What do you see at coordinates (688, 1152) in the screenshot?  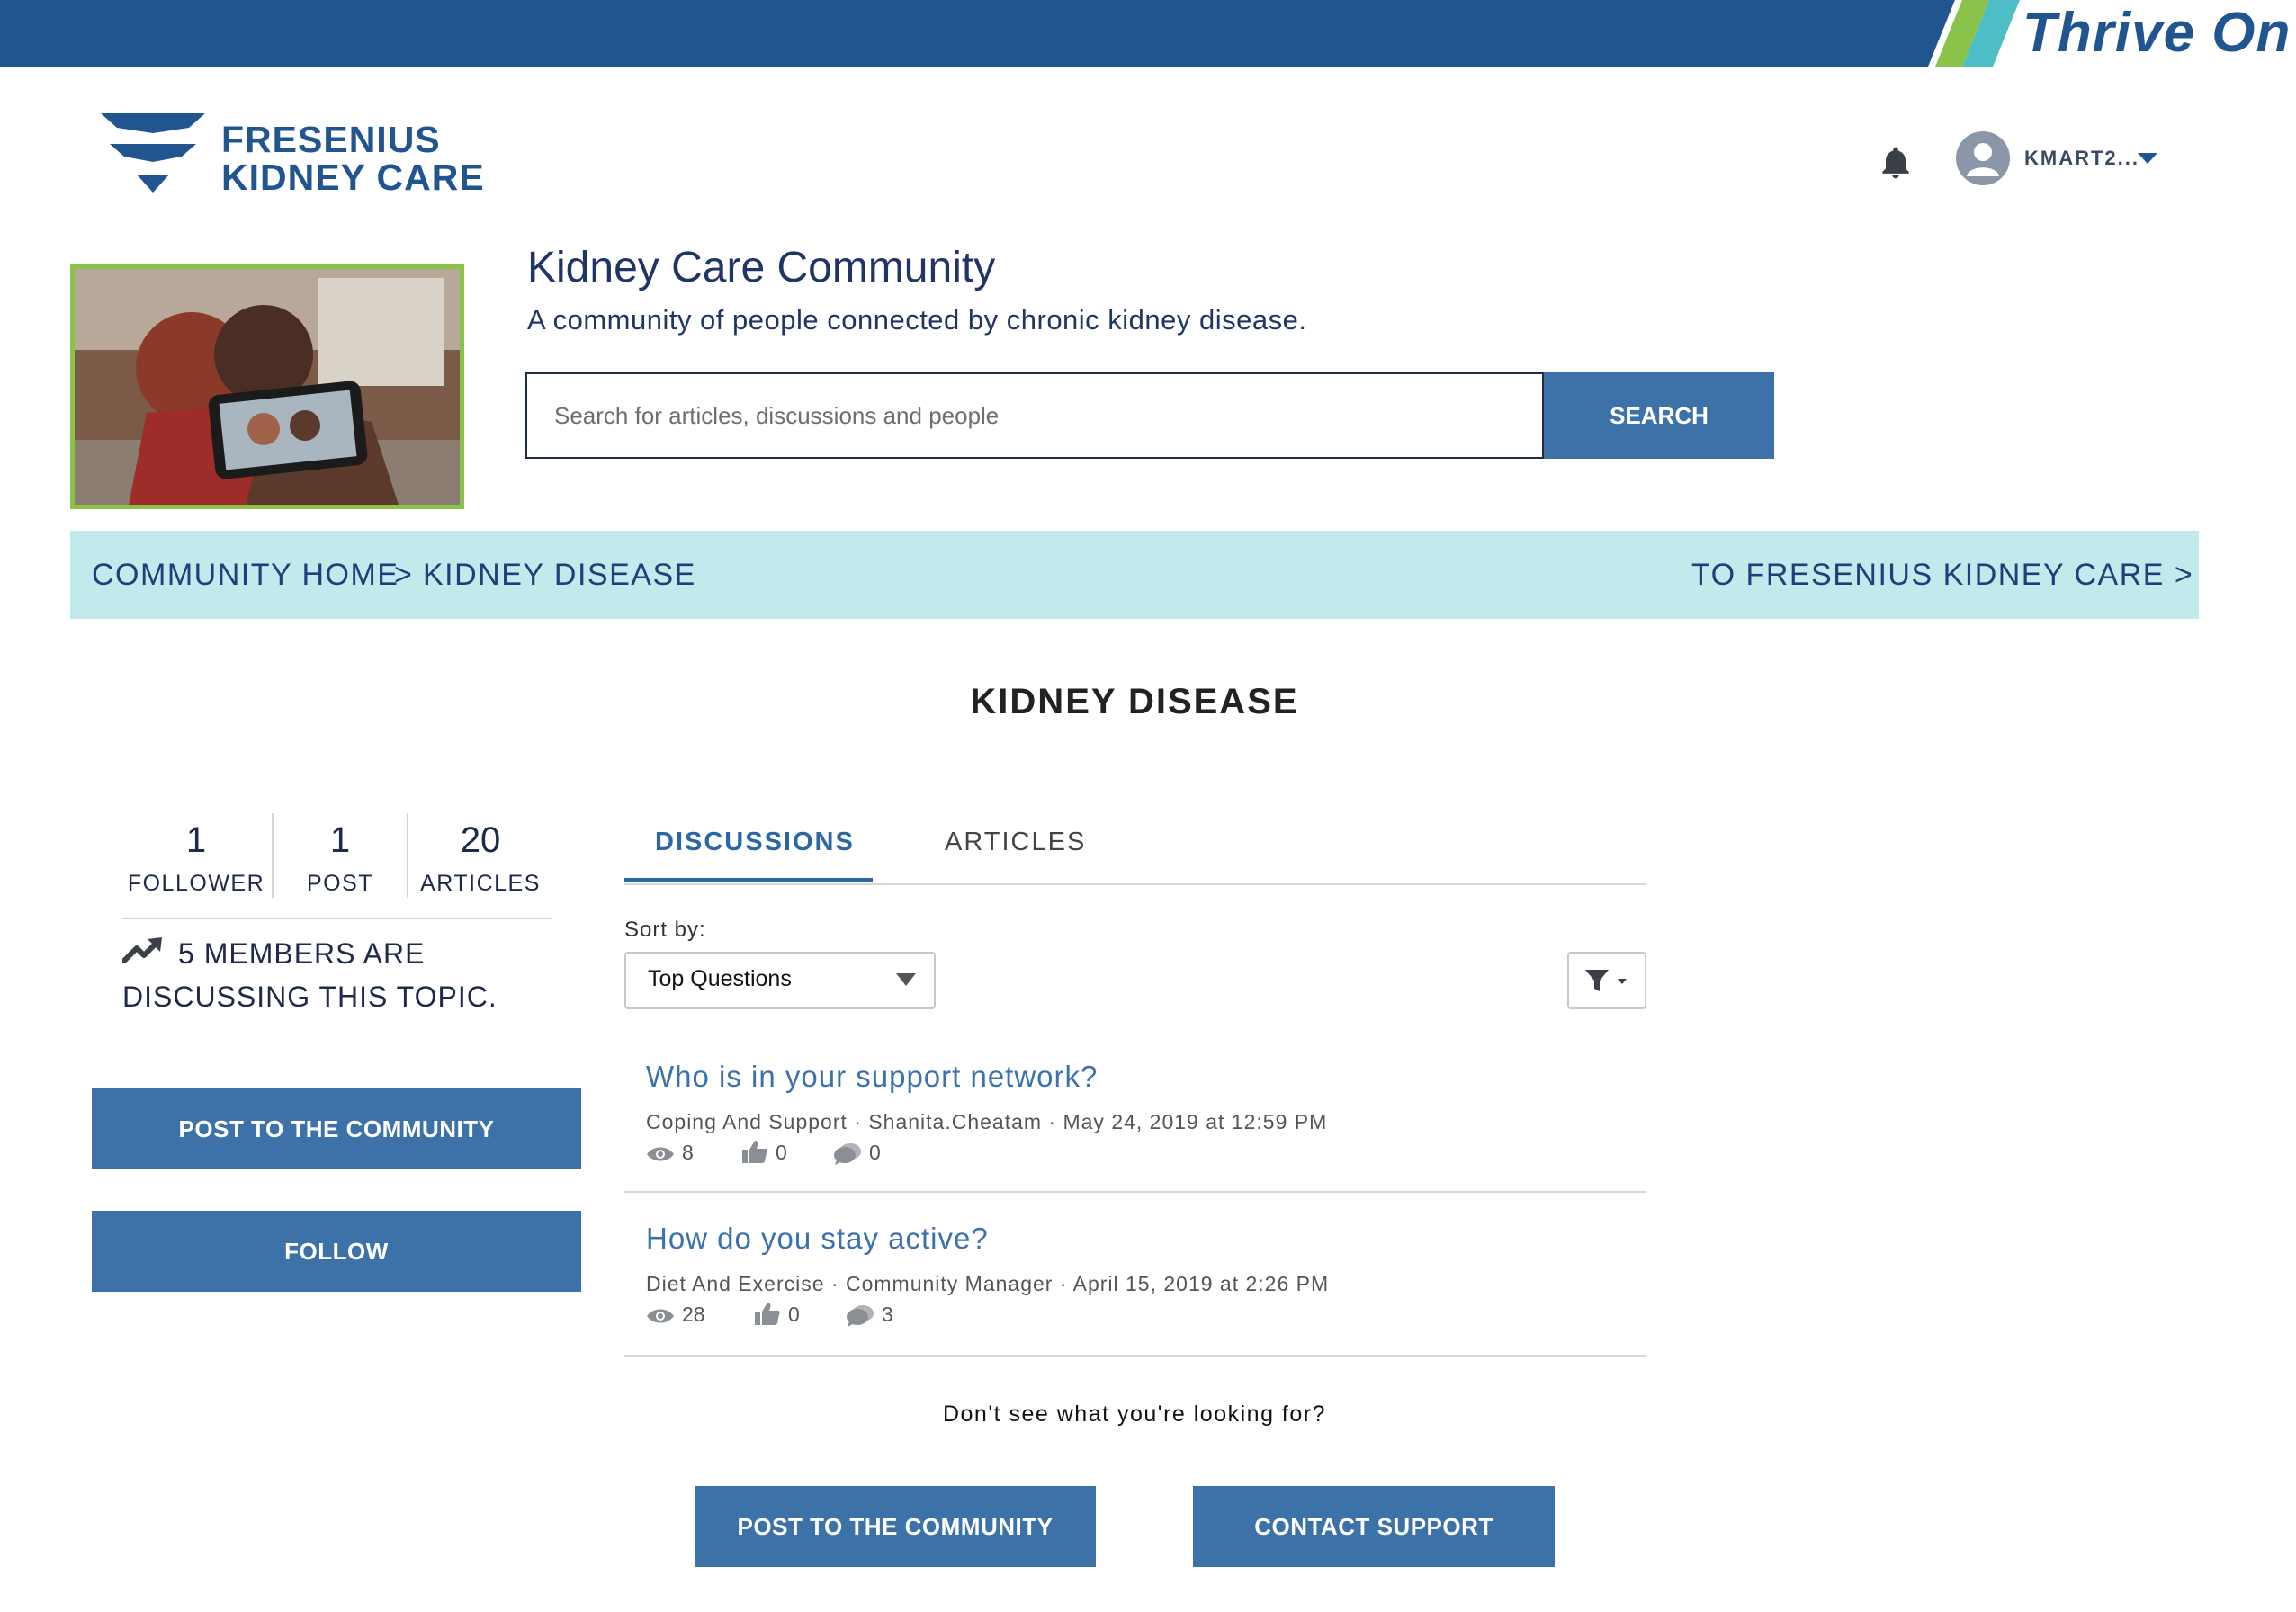 I see `views-count: 8` at bounding box center [688, 1152].